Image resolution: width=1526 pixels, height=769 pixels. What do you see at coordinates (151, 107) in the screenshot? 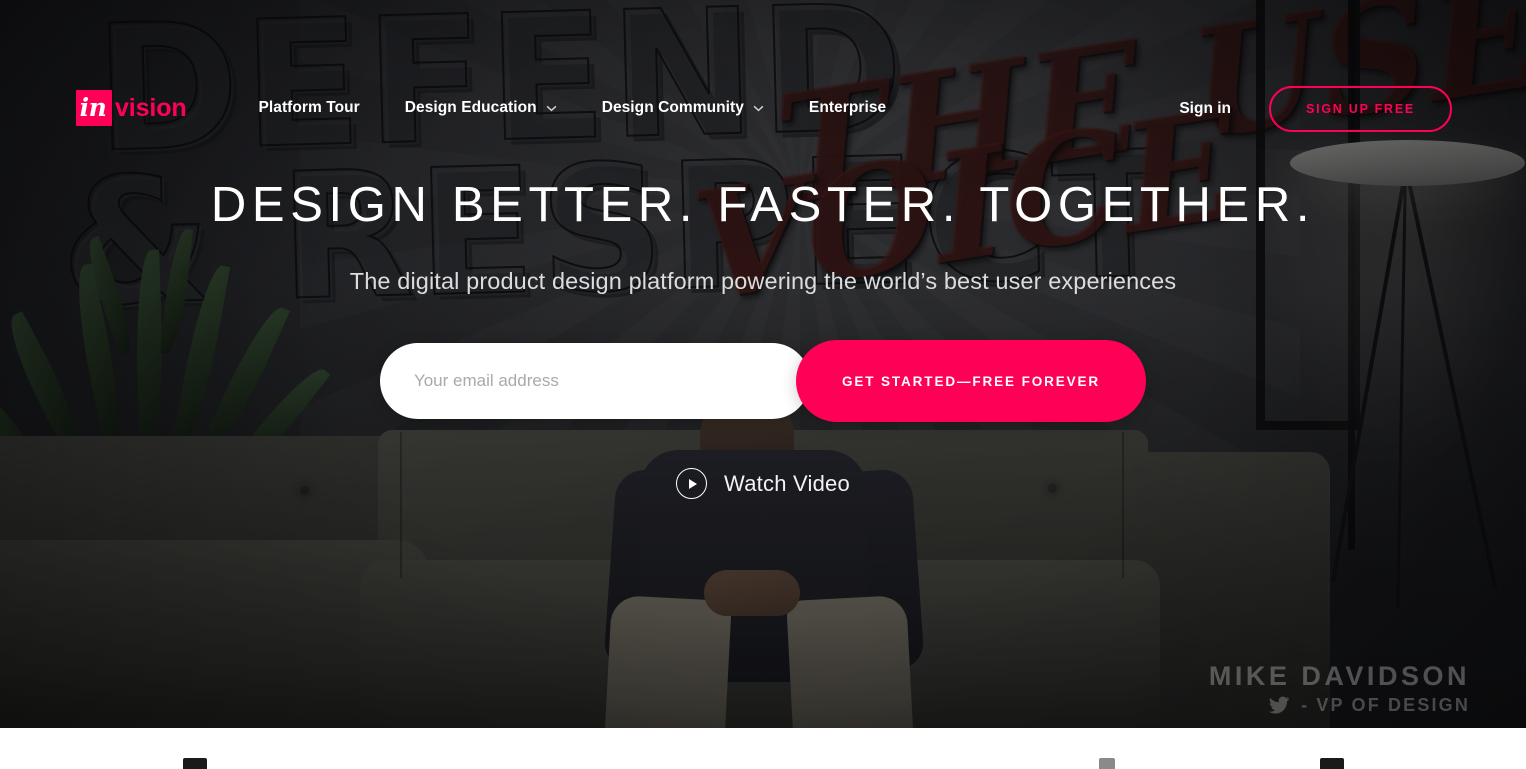
I see `logo-wordmark: vision` at bounding box center [151, 107].